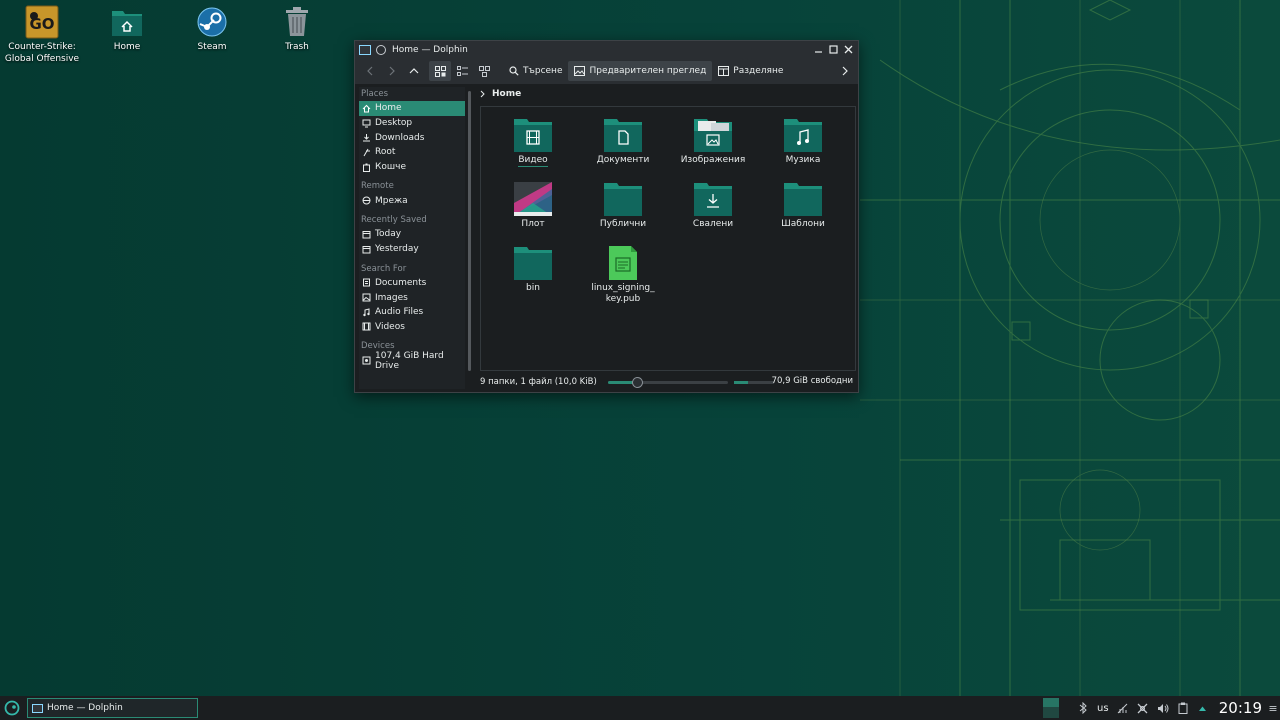  I want to click on file-item-music: Музика, so click(803, 141).